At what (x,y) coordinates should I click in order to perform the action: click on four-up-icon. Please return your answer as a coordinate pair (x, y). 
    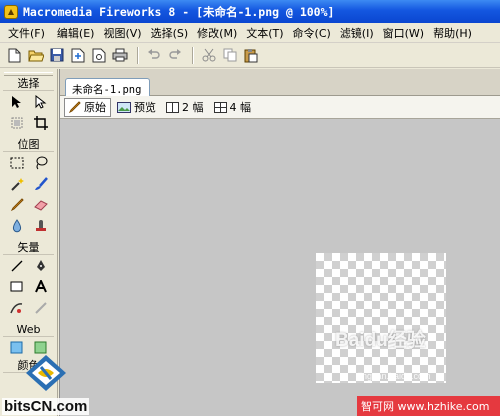
    Looking at the image, I should click on (220, 107).